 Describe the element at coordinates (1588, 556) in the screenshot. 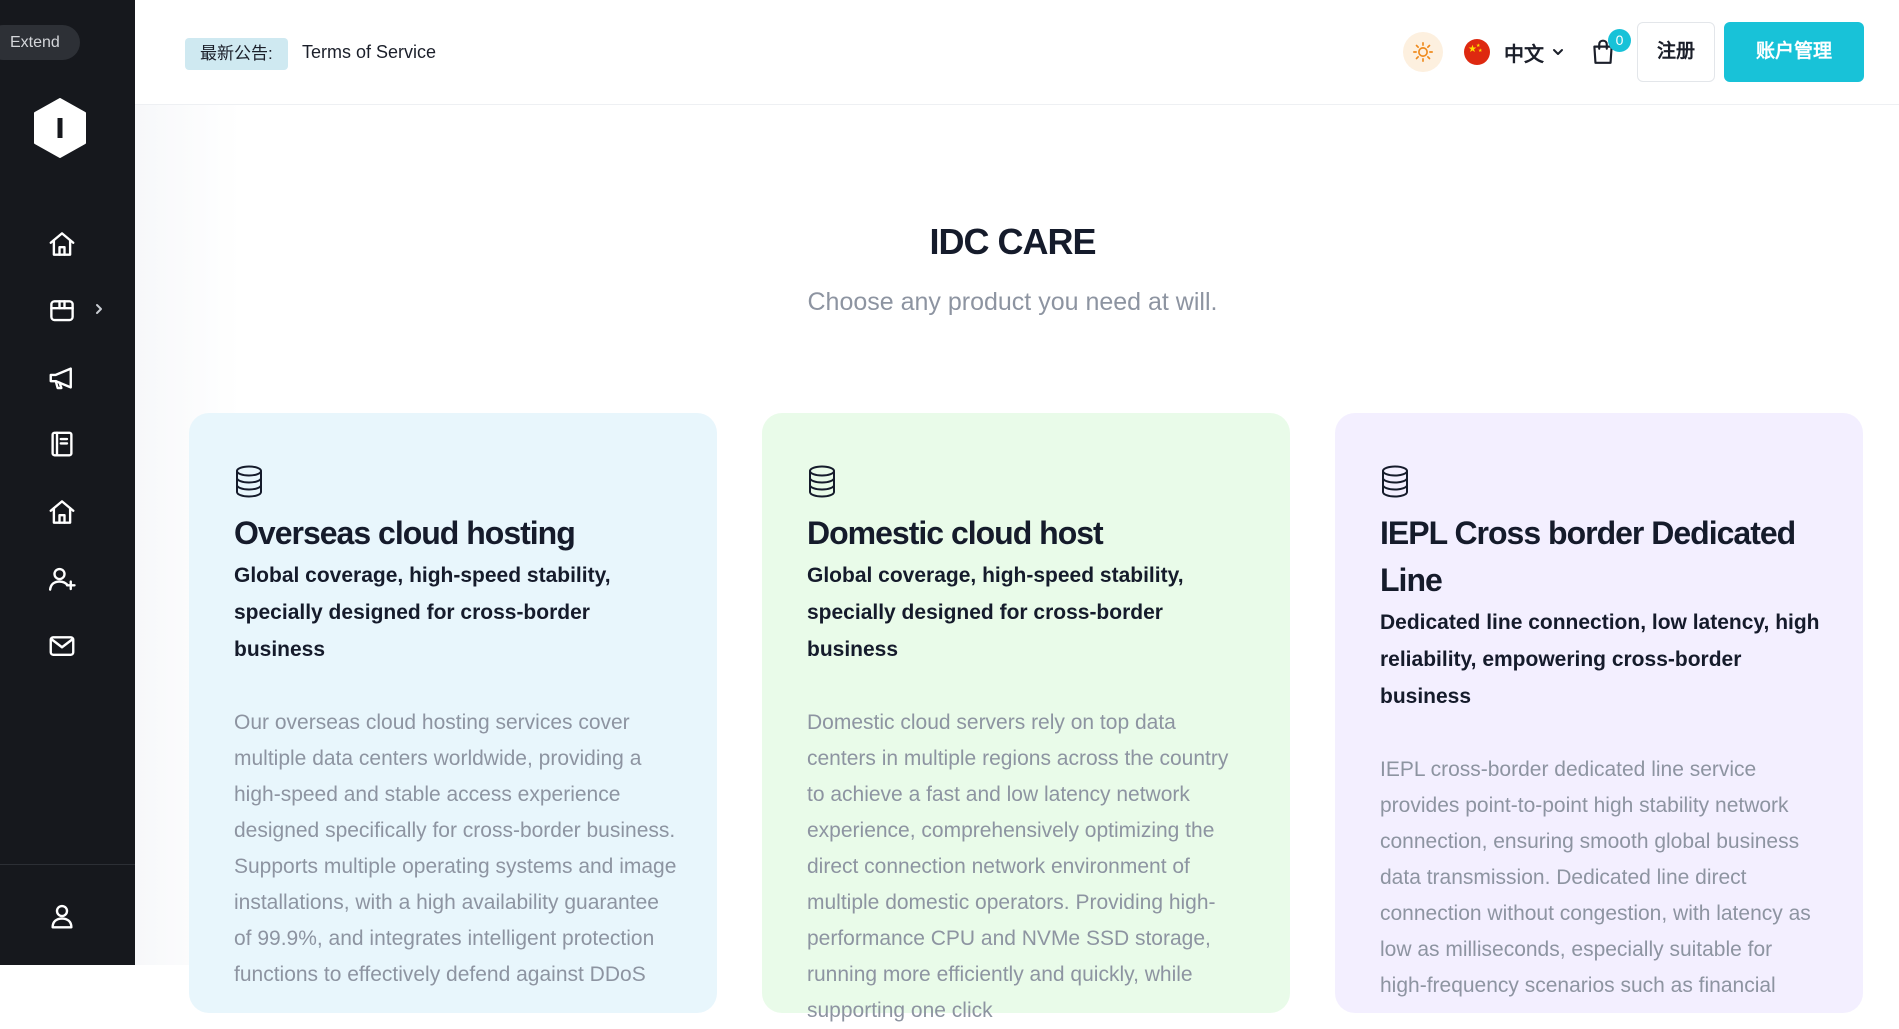

I see `card-title: IEPL Cross border Dedicated Line` at that location.